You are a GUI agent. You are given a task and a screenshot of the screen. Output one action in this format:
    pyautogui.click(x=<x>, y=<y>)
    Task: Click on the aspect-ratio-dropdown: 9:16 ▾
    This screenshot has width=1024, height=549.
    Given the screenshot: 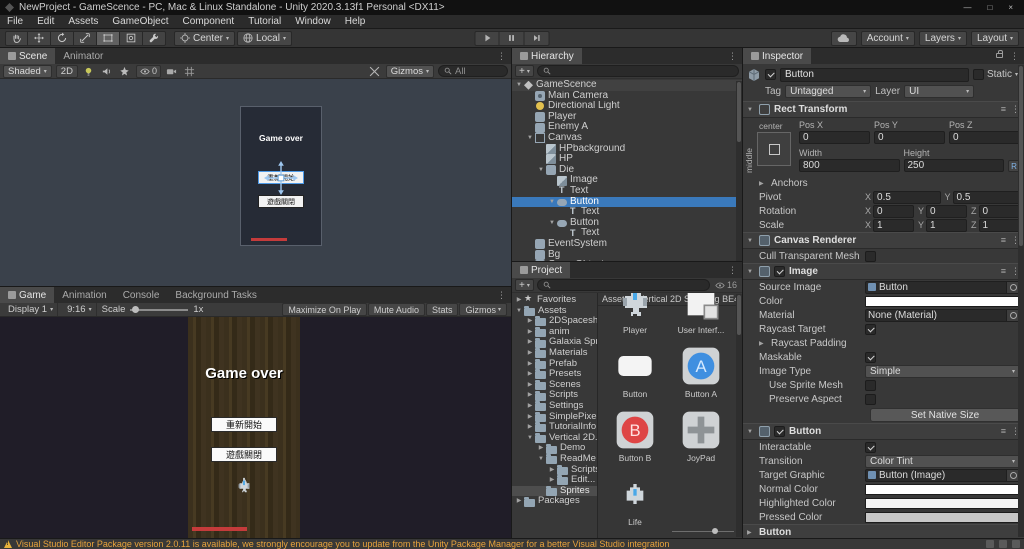 What is the action you would take?
    pyautogui.click(x=80, y=309)
    